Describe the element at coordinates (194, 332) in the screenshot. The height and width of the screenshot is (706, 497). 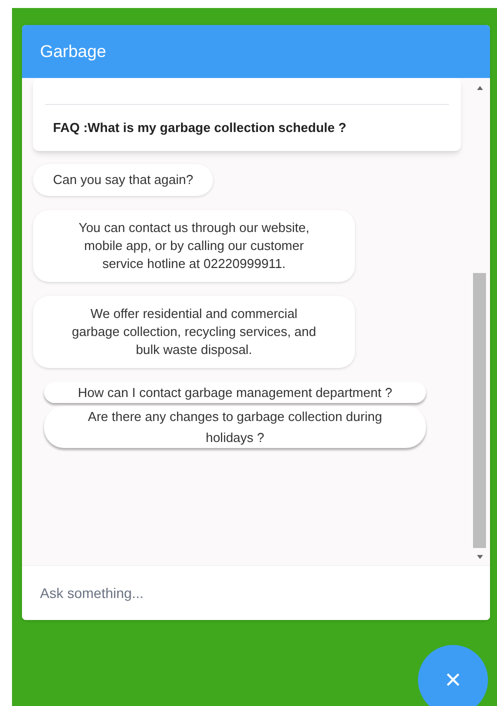
I see `bot-message: We offer residential and commercial garbage collection, recycling services, and bulk waste disposal.` at that location.